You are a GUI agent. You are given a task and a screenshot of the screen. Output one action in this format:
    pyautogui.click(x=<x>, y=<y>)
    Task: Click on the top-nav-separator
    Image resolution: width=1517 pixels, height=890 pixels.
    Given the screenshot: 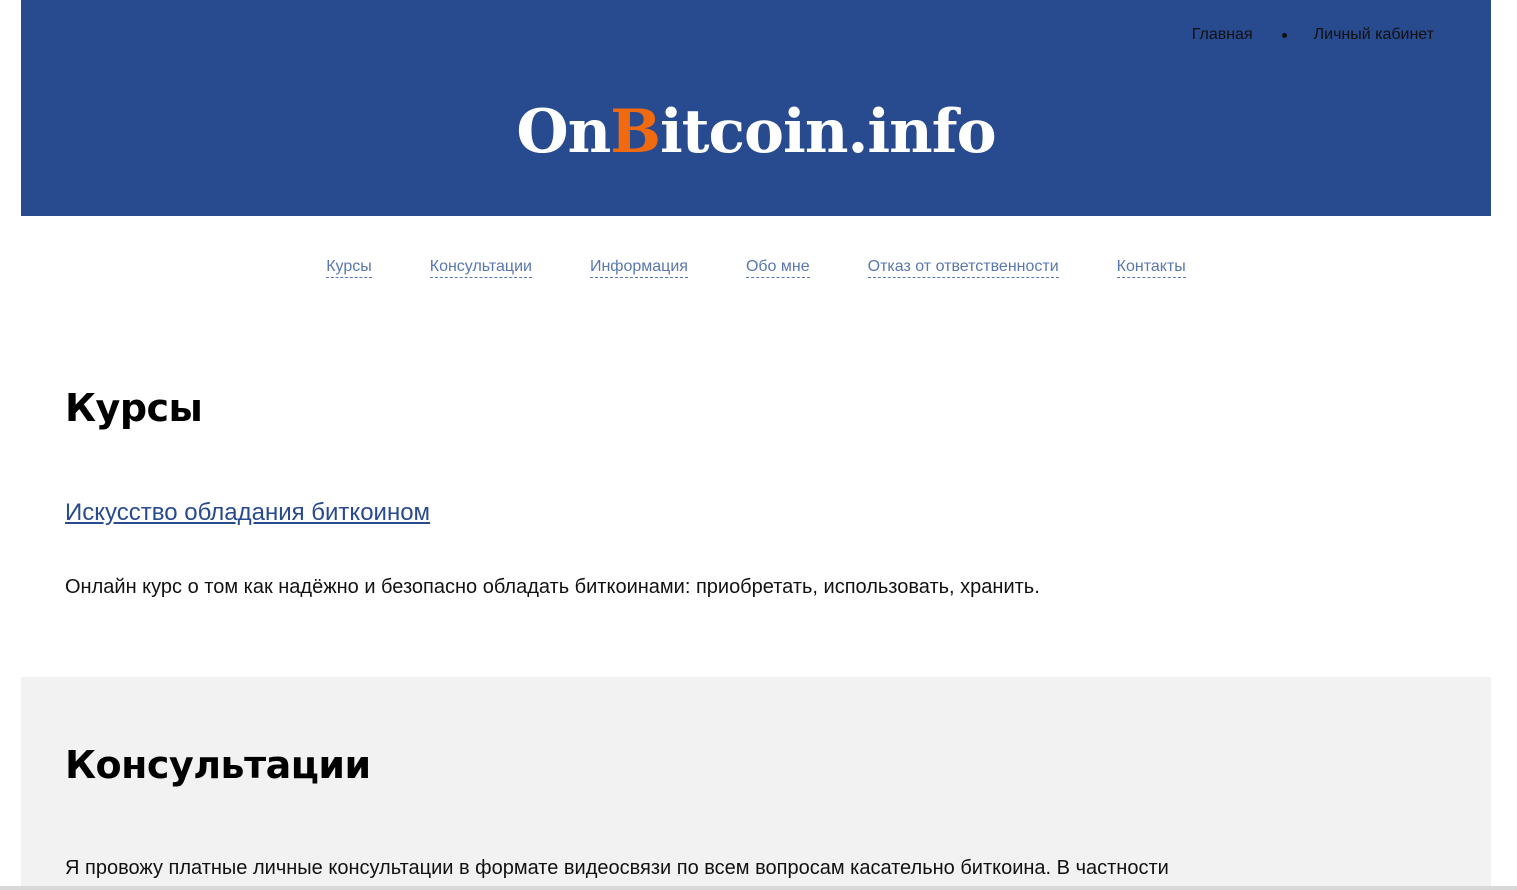 What is the action you would take?
    pyautogui.click(x=1284, y=35)
    